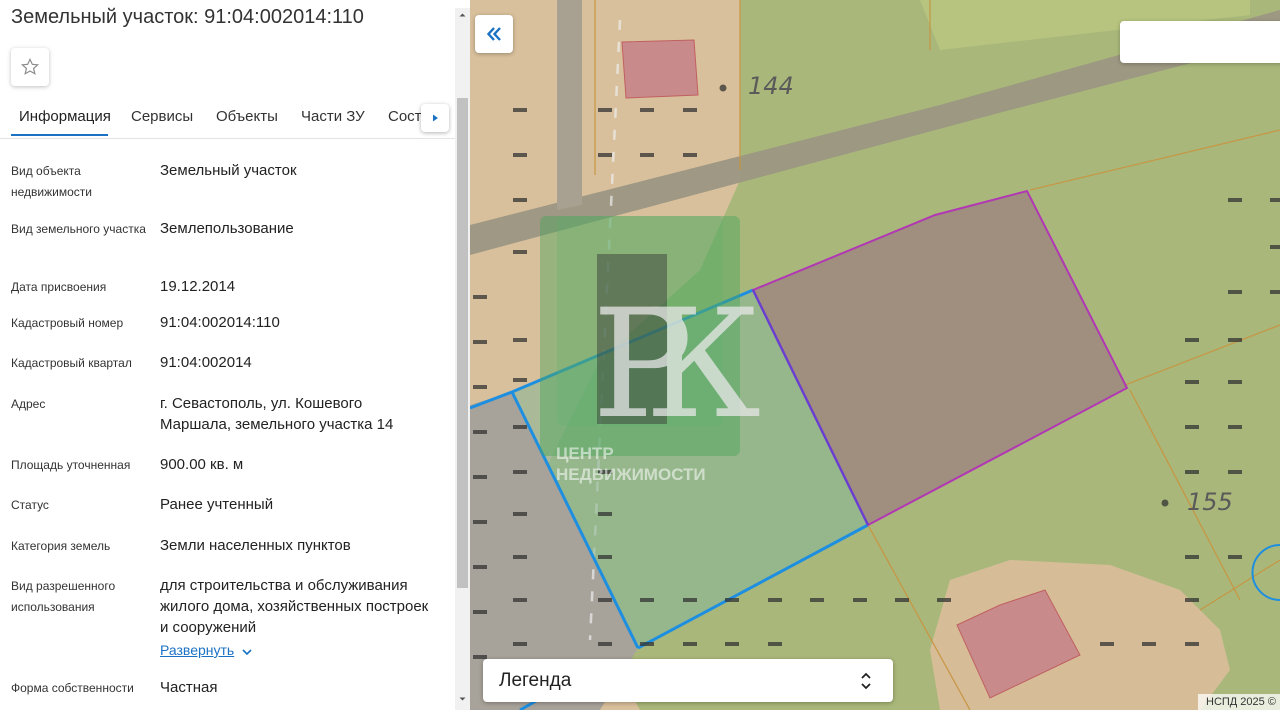 This screenshot has width=1280, height=710. What do you see at coordinates (1200, 42) in the screenshot?
I see `map-search-input` at bounding box center [1200, 42].